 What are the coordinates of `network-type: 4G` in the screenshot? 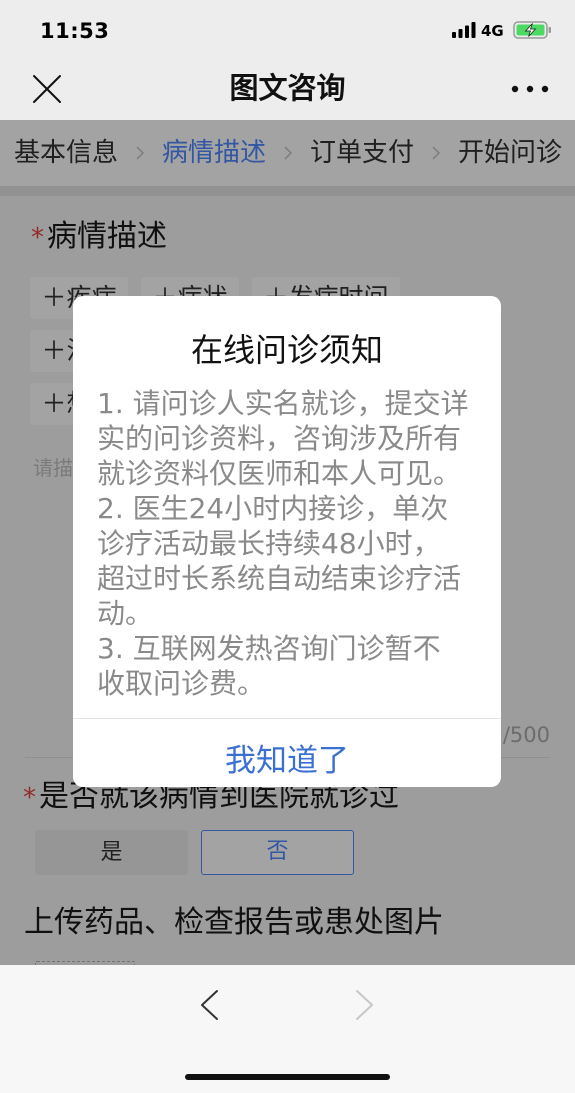 It's located at (492, 31).